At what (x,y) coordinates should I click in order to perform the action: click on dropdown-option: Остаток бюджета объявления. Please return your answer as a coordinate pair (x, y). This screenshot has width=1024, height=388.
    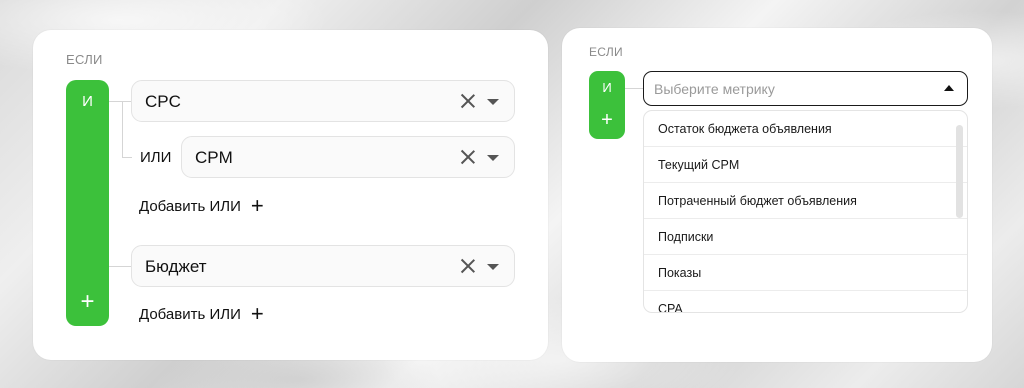
    Looking at the image, I should click on (805, 129).